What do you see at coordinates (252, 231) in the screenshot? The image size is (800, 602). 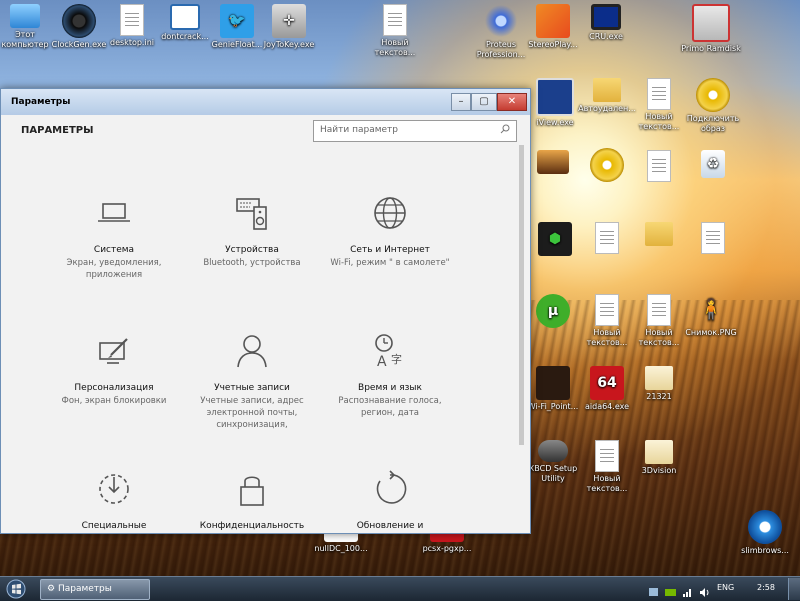 I see `tile-devices: Устройства Bluetooth, устройства` at bounding box center [252, 231].